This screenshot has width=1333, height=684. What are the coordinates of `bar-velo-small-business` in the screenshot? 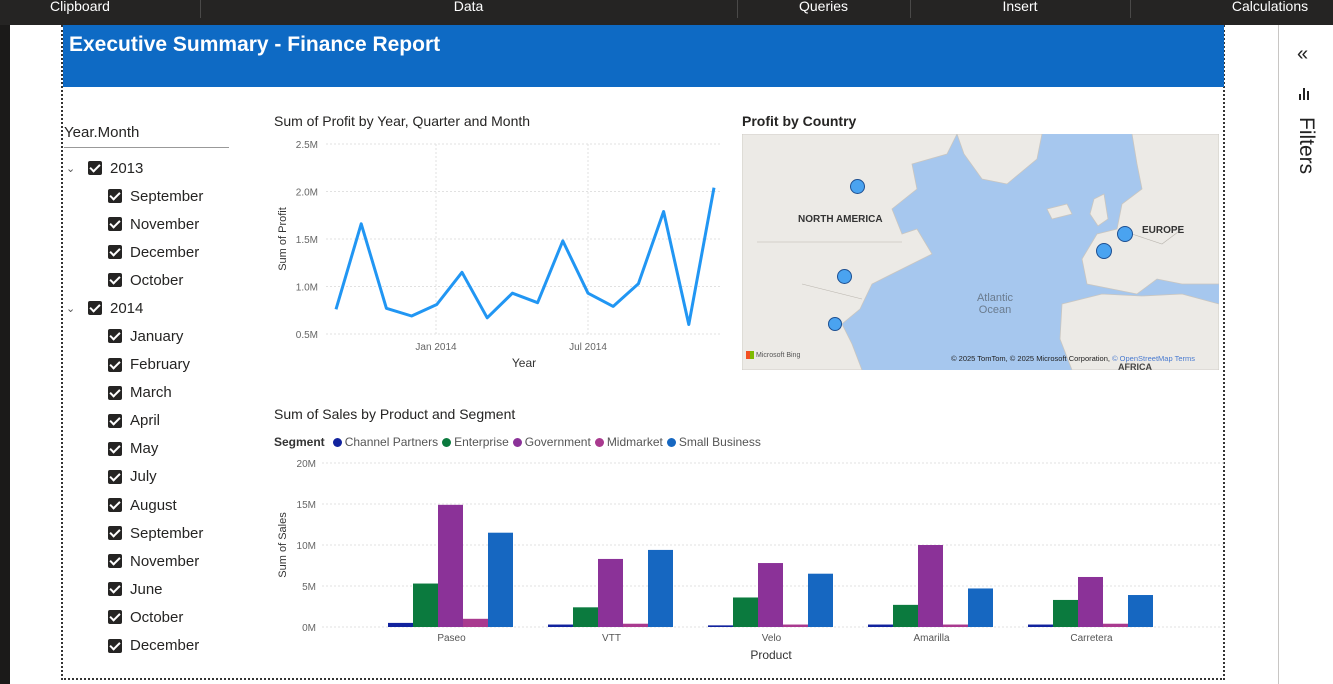 It's located at (820, 600).